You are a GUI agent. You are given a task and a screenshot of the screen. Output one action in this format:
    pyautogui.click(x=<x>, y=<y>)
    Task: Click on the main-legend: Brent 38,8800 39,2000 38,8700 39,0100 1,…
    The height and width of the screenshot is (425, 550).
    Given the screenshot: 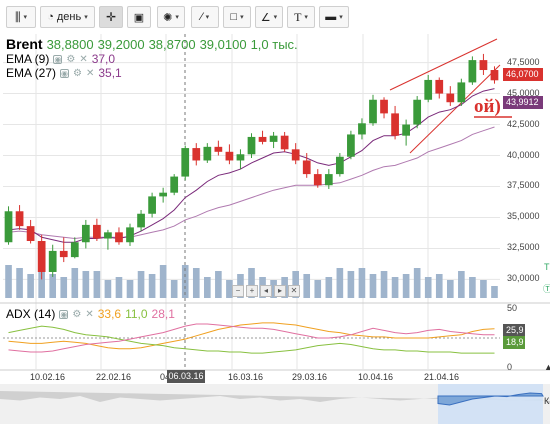 What is the action you would take?
    pyautogui.click(x=152, y=44)
    